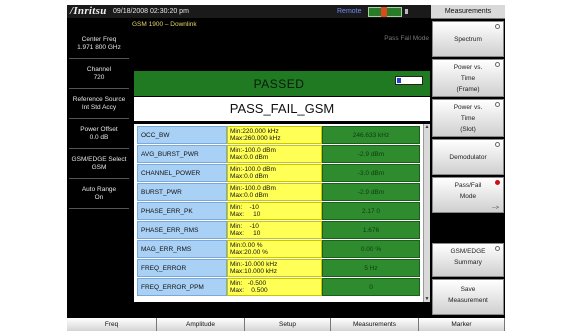  I want to click on gsm-edge-summary-button: GSM/EDGE Summary, so click(468, 260).